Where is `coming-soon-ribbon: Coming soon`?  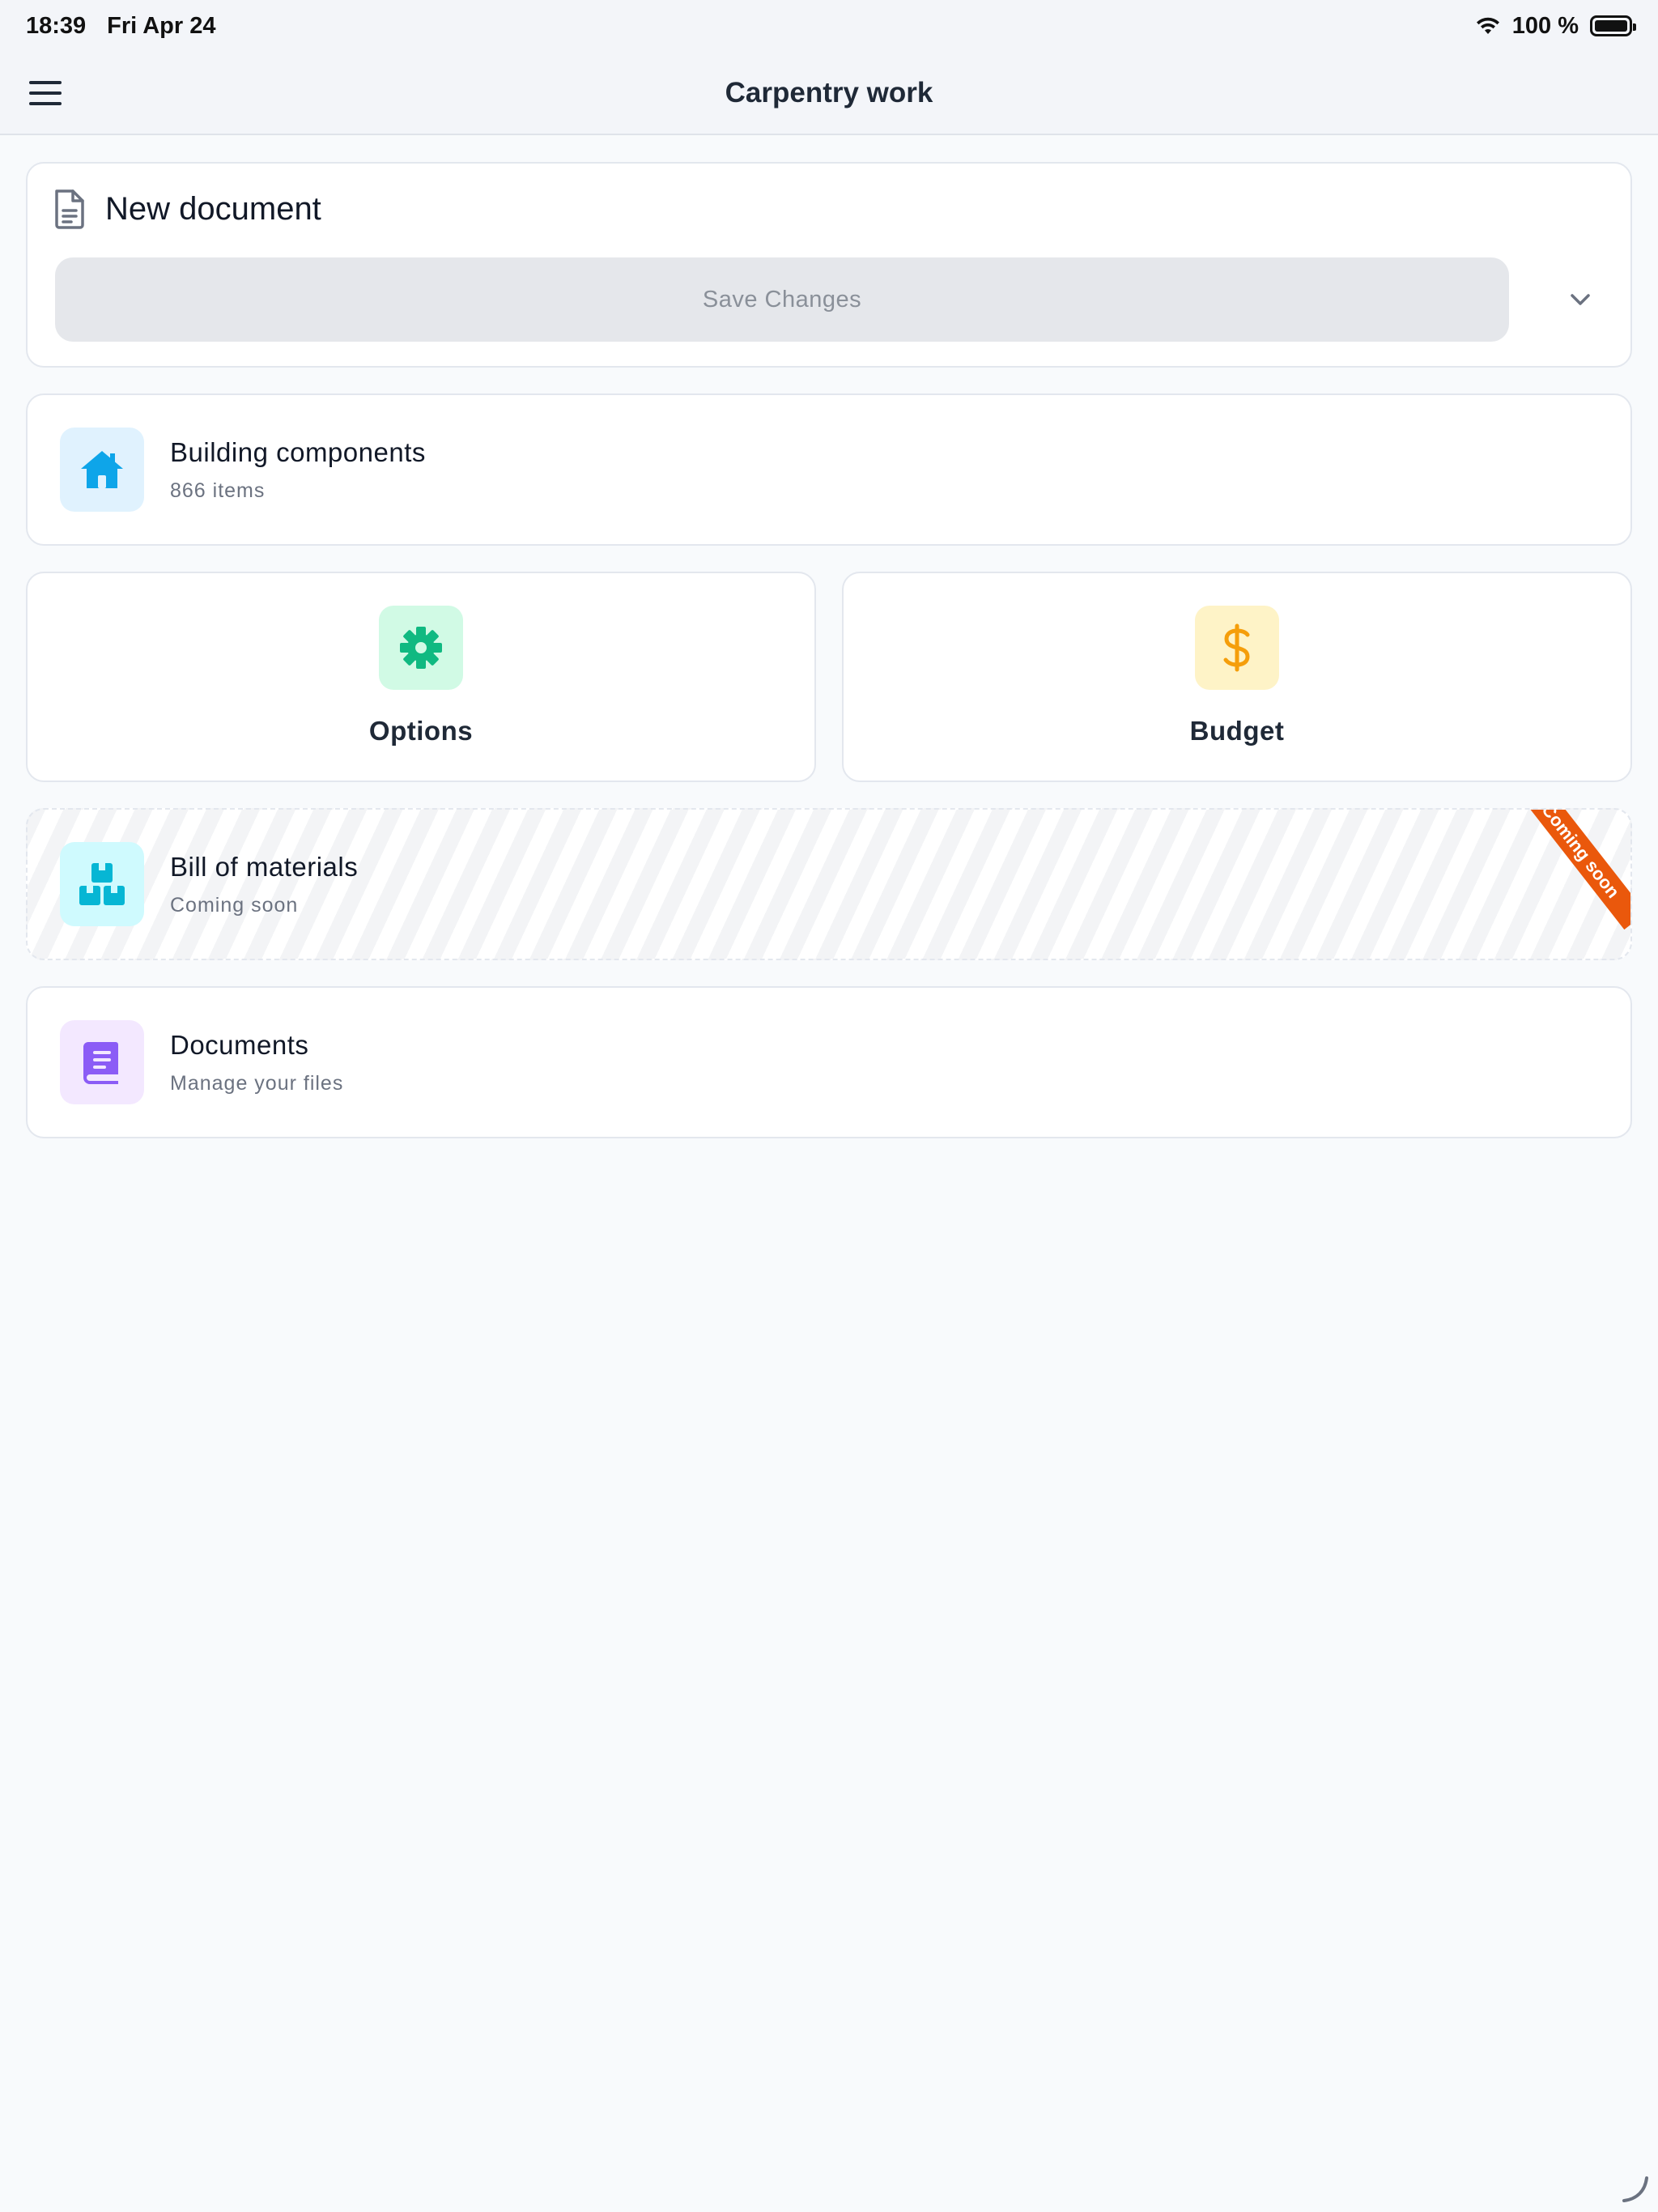 coming-soon-ribbon: Coming soon is located at coordinates (1572, 870).